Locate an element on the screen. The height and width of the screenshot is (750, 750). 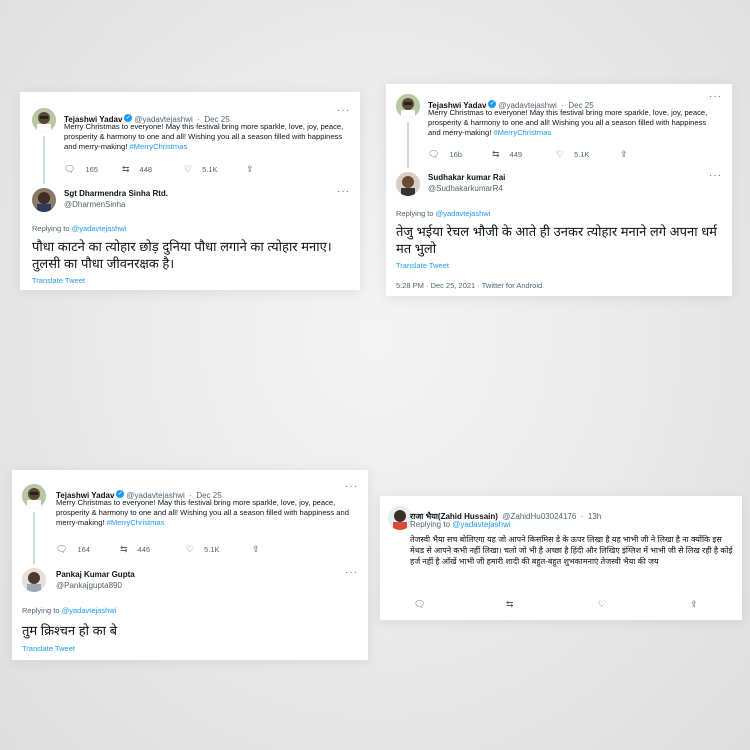
reply-author-name: Sudhakar kumar Rai is located at coordinates (466, 177).